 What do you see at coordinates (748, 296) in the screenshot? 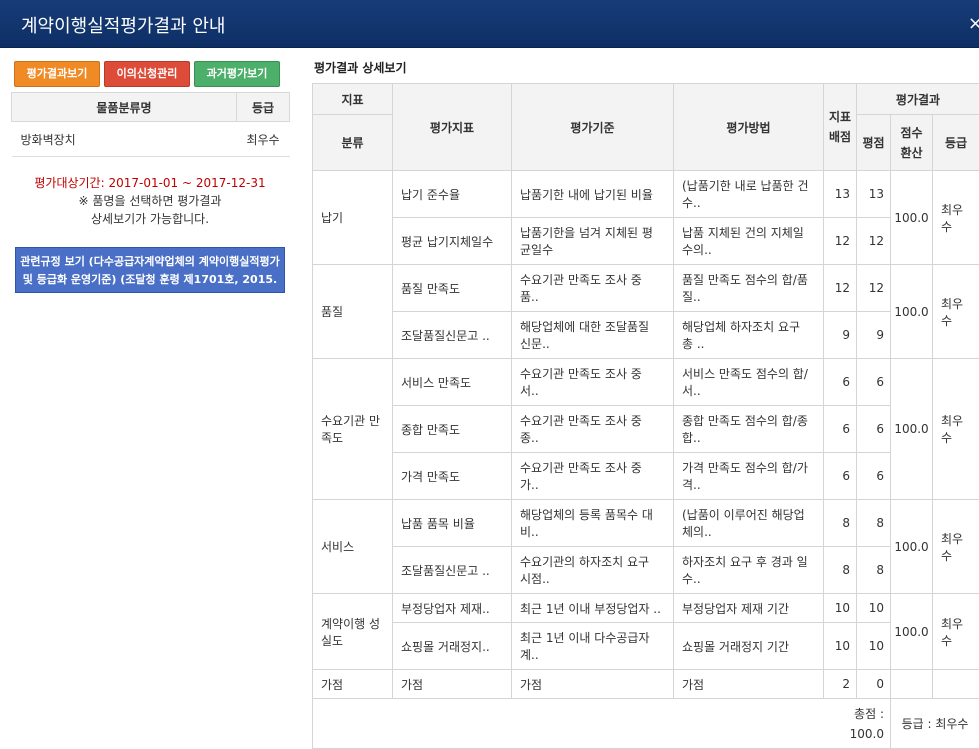
I see `method-line: 질..` at bounding box center [748, 296].